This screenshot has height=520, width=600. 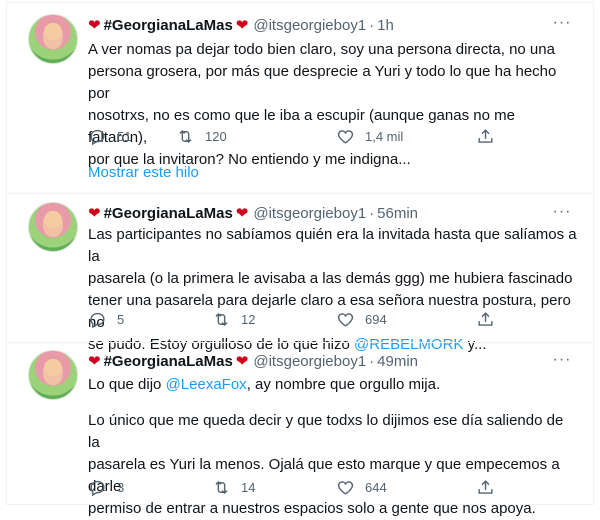 I want to click on timestamp: 1h, so click(x=385, y=25).